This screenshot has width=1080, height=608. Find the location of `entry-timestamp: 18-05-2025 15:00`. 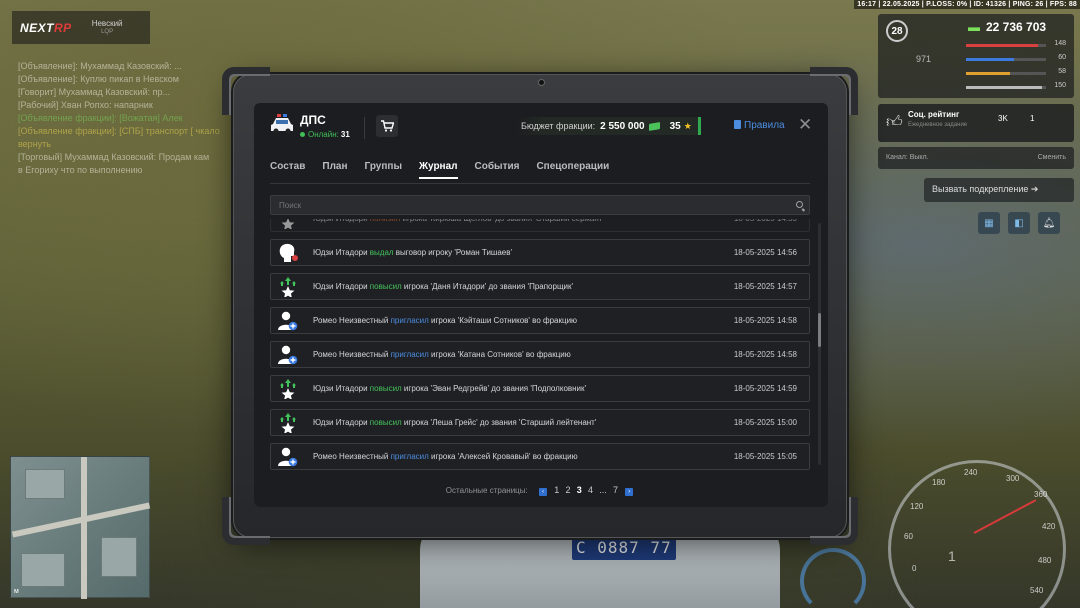

entry-timestamp: 18-05-2025 15:00 is located at coordinates (765, 422).